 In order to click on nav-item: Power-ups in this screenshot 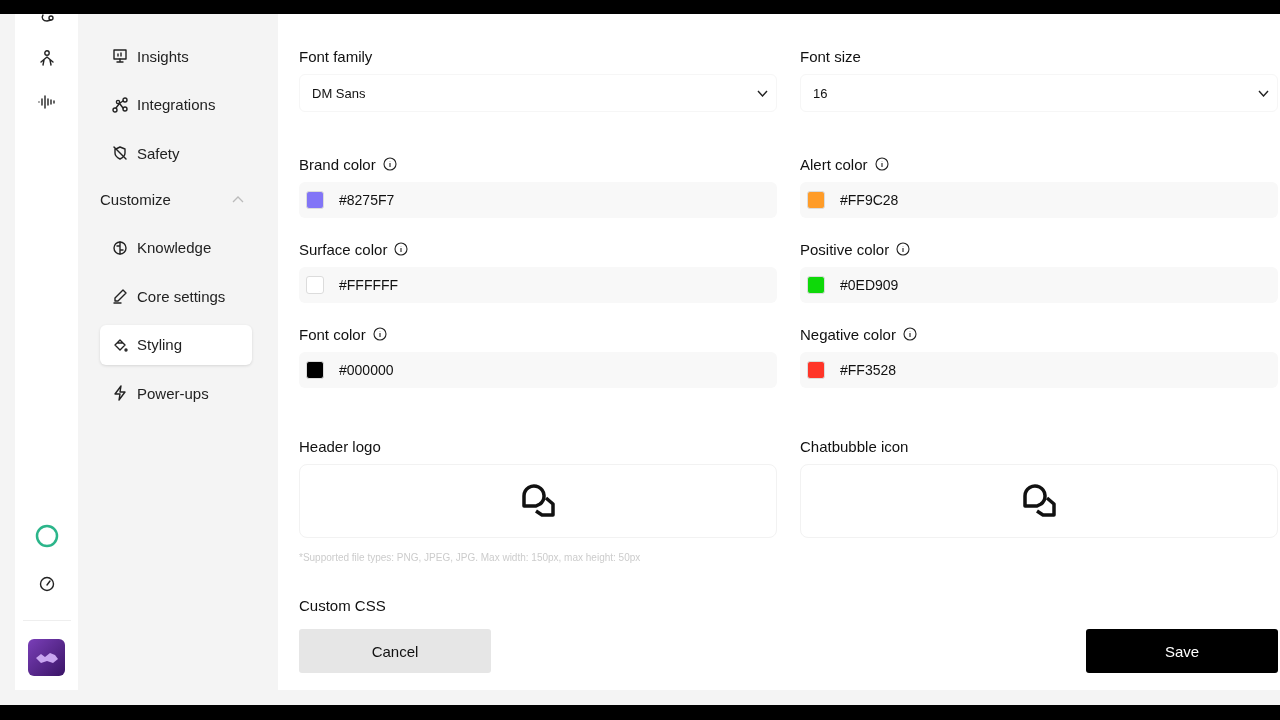, I will do `click(176, 393)`.